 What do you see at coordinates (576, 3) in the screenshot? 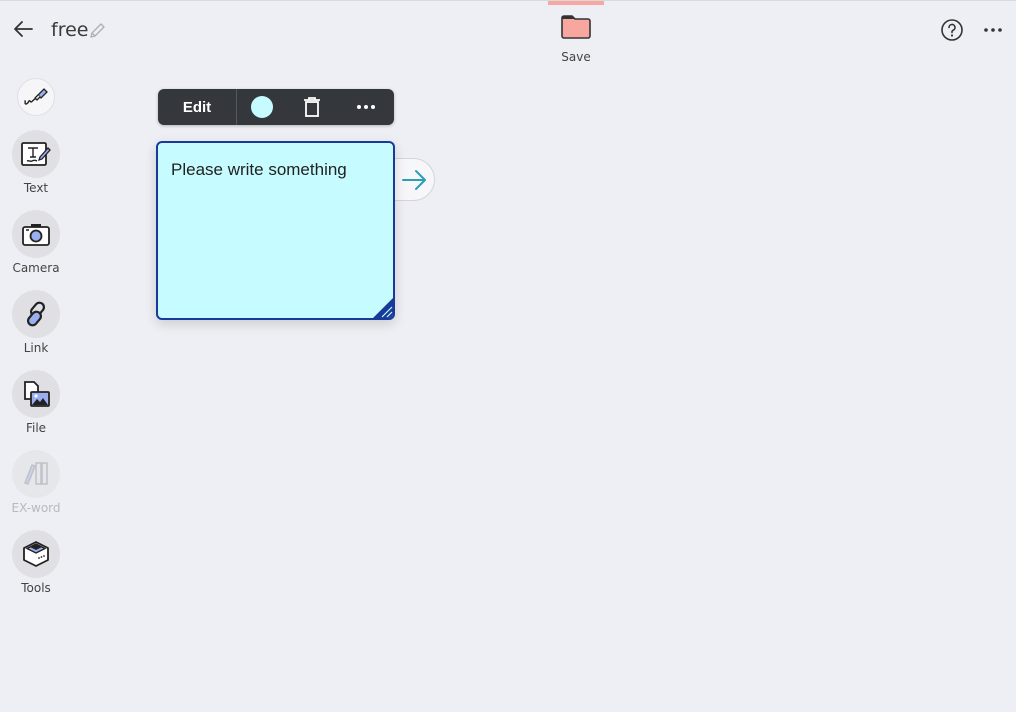
I see `save-indicator` at bounding box center [576, 3].